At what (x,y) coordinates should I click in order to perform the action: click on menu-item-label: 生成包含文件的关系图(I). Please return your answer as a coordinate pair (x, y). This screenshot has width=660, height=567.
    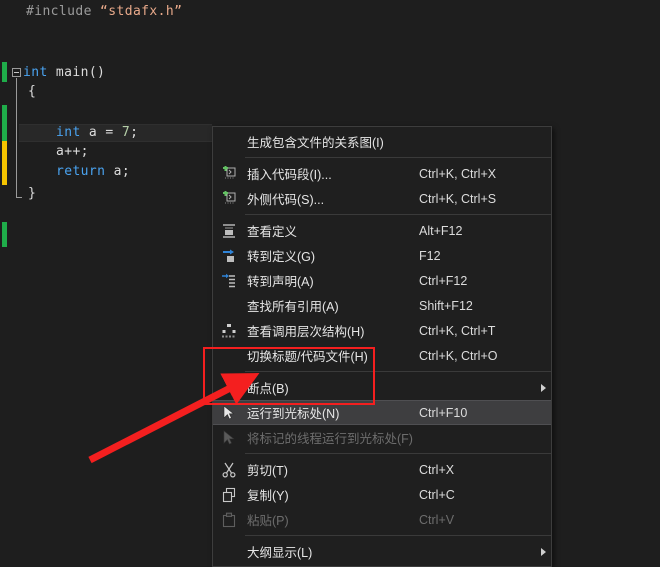
    Looking at the image, I should click on (315, 143).